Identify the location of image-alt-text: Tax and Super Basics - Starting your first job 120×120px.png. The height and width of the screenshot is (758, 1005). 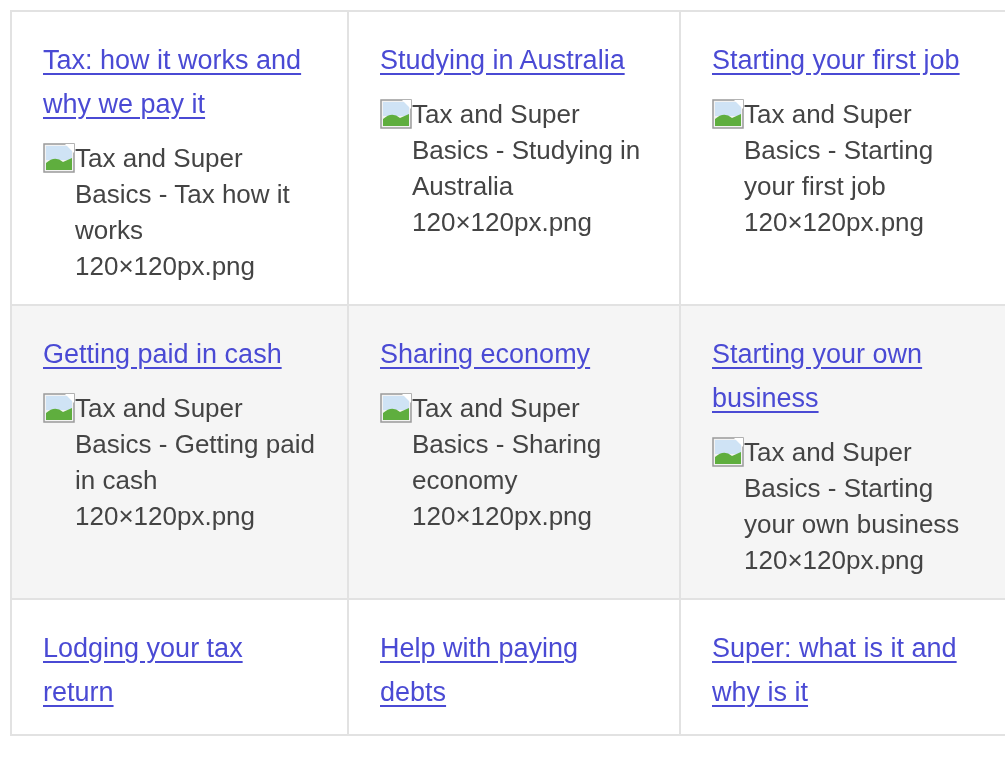
(839, 168).